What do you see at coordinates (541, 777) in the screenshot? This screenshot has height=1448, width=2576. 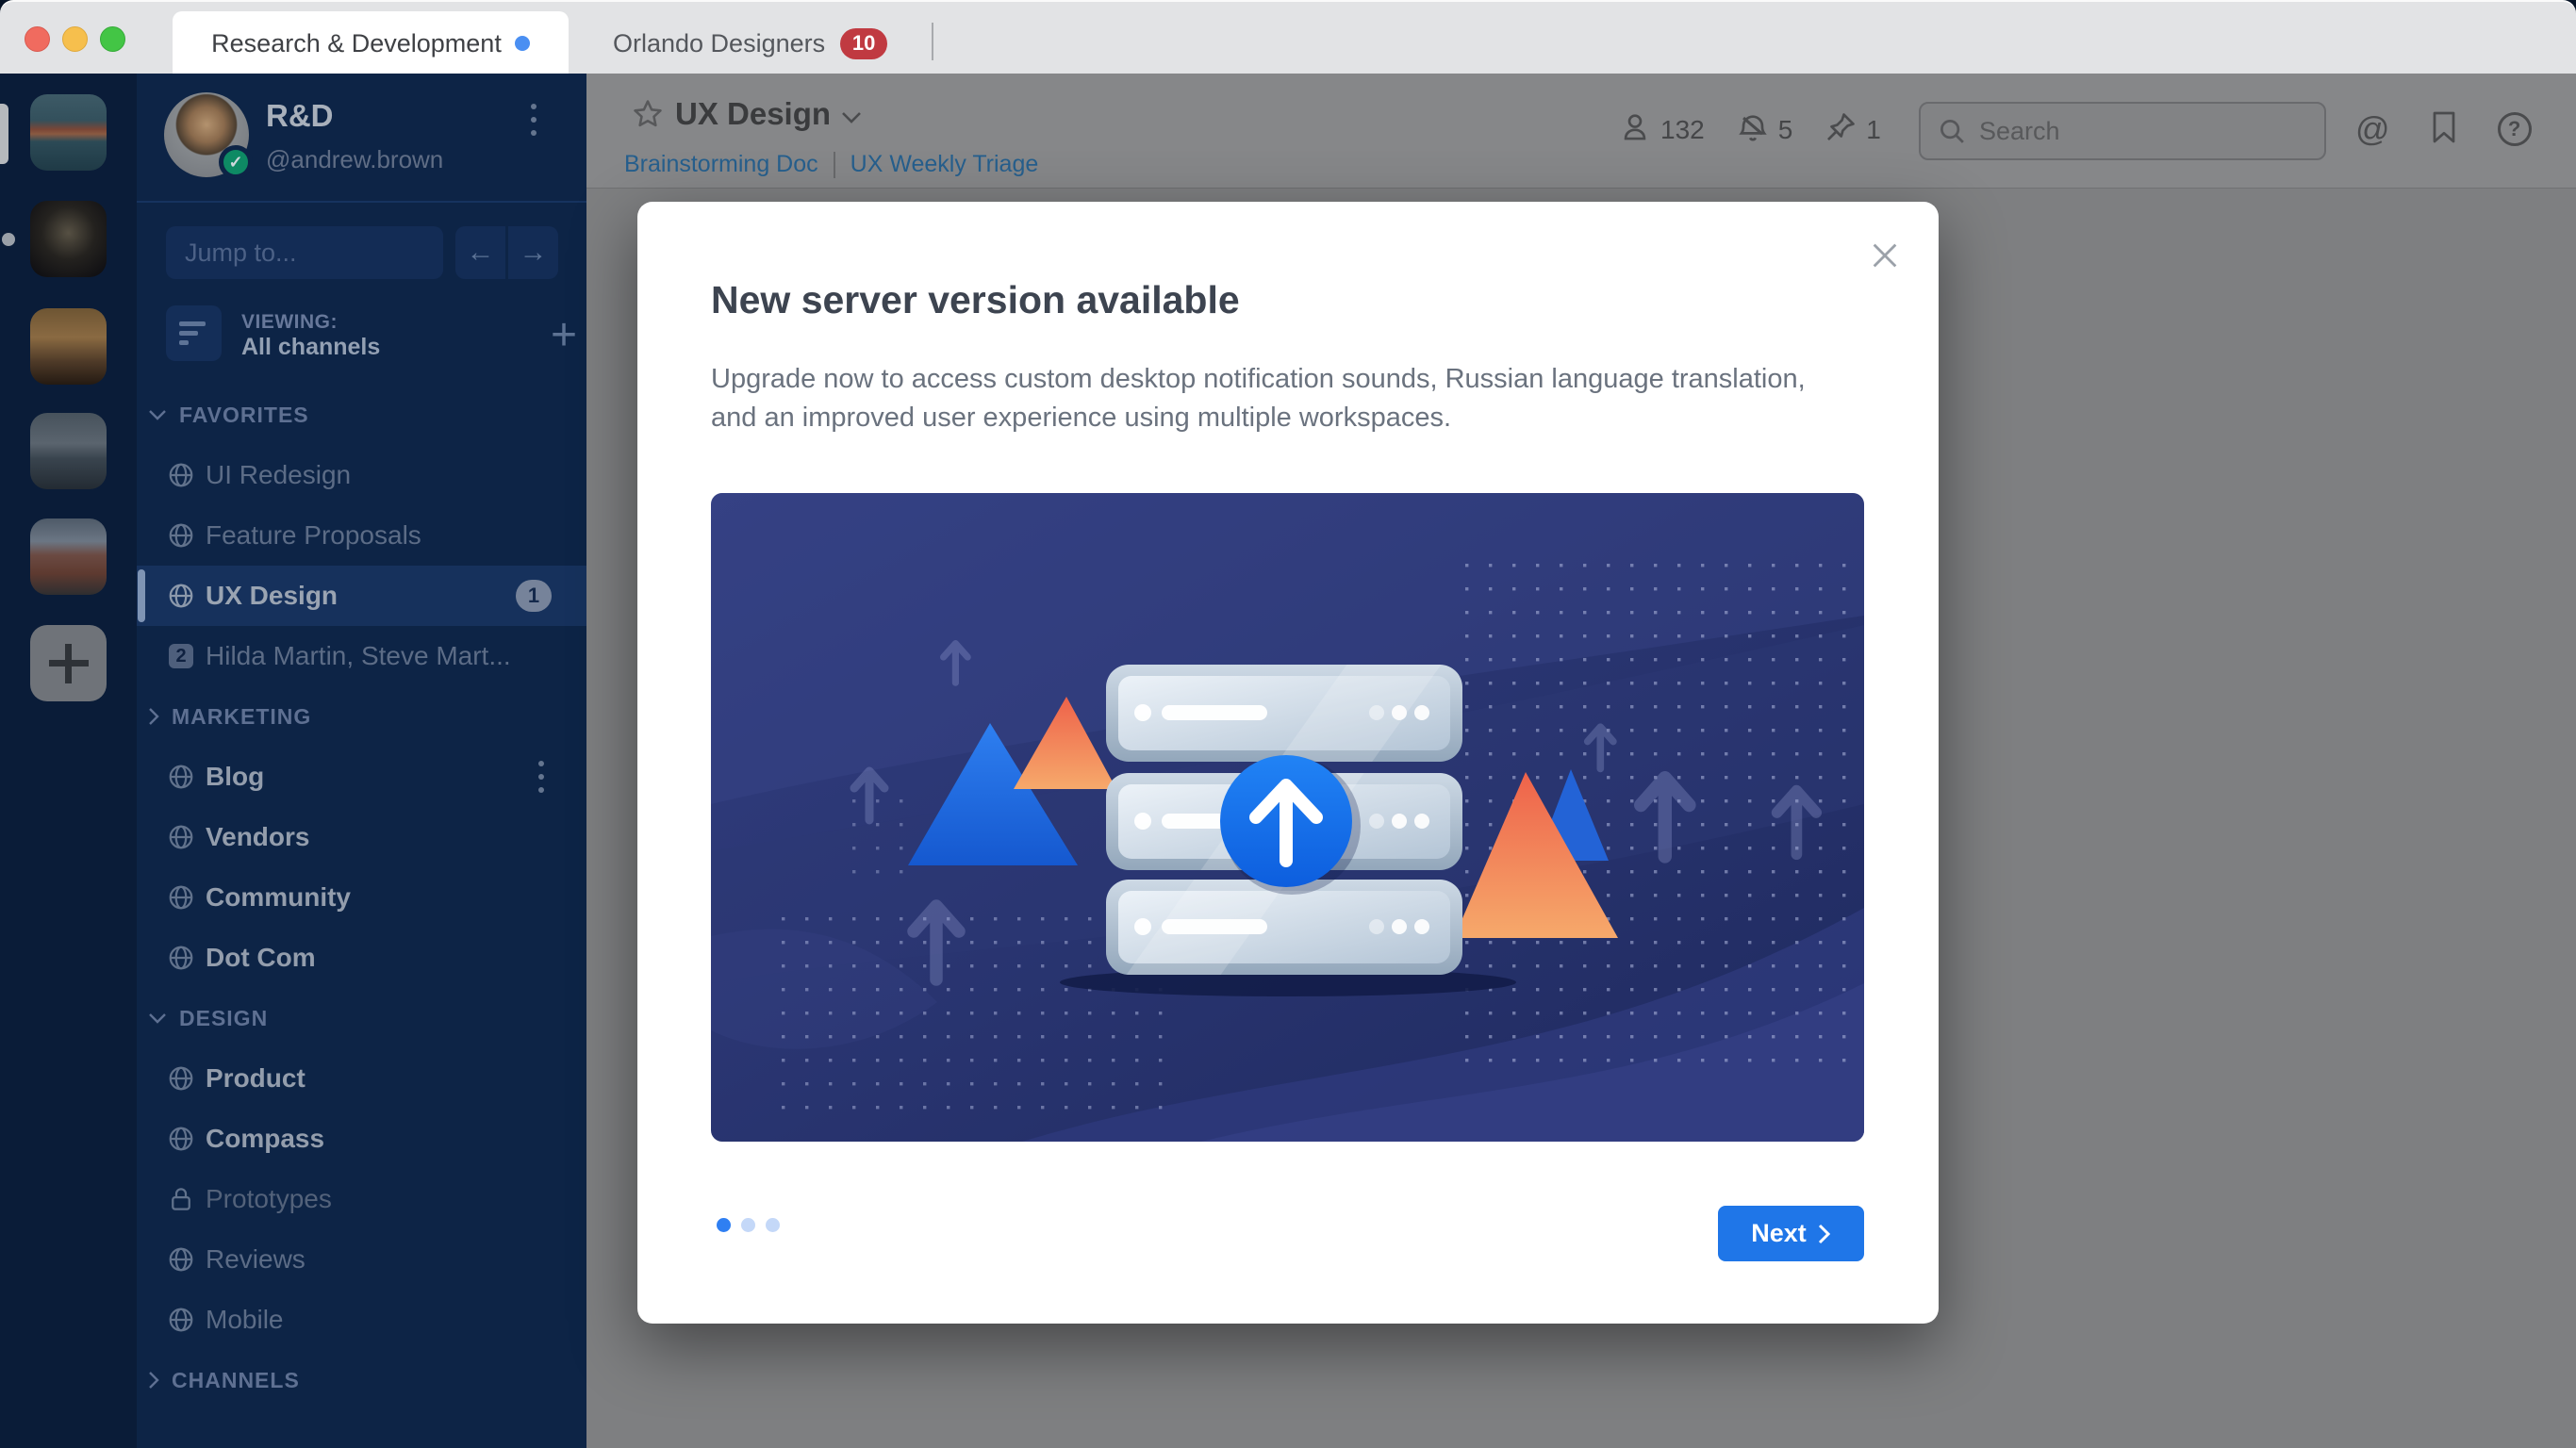 I see `channel-menu-button` at bounding box center [541, 777].